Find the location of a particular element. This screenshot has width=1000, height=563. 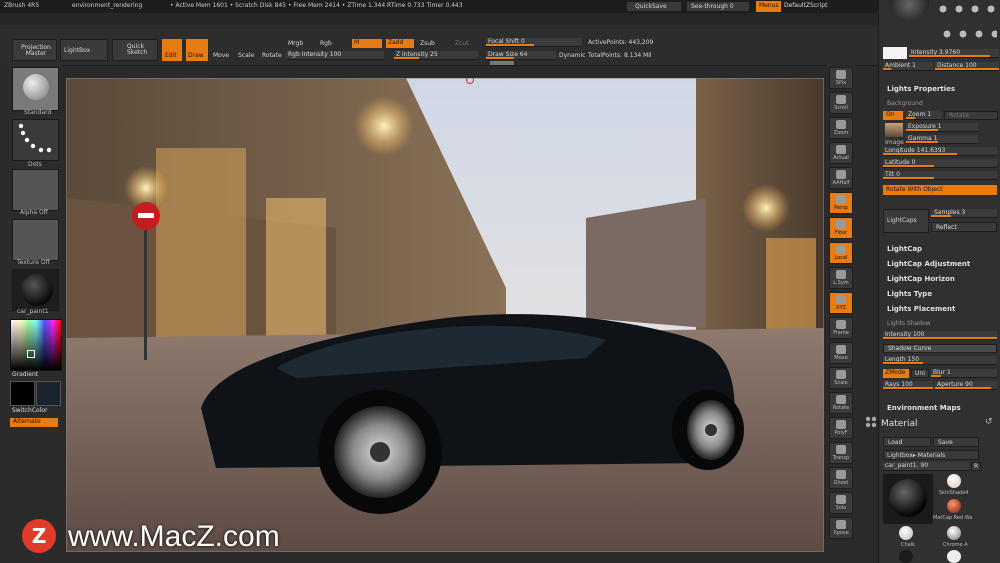

material-save-button: Save is located at coordinates (956, 442).